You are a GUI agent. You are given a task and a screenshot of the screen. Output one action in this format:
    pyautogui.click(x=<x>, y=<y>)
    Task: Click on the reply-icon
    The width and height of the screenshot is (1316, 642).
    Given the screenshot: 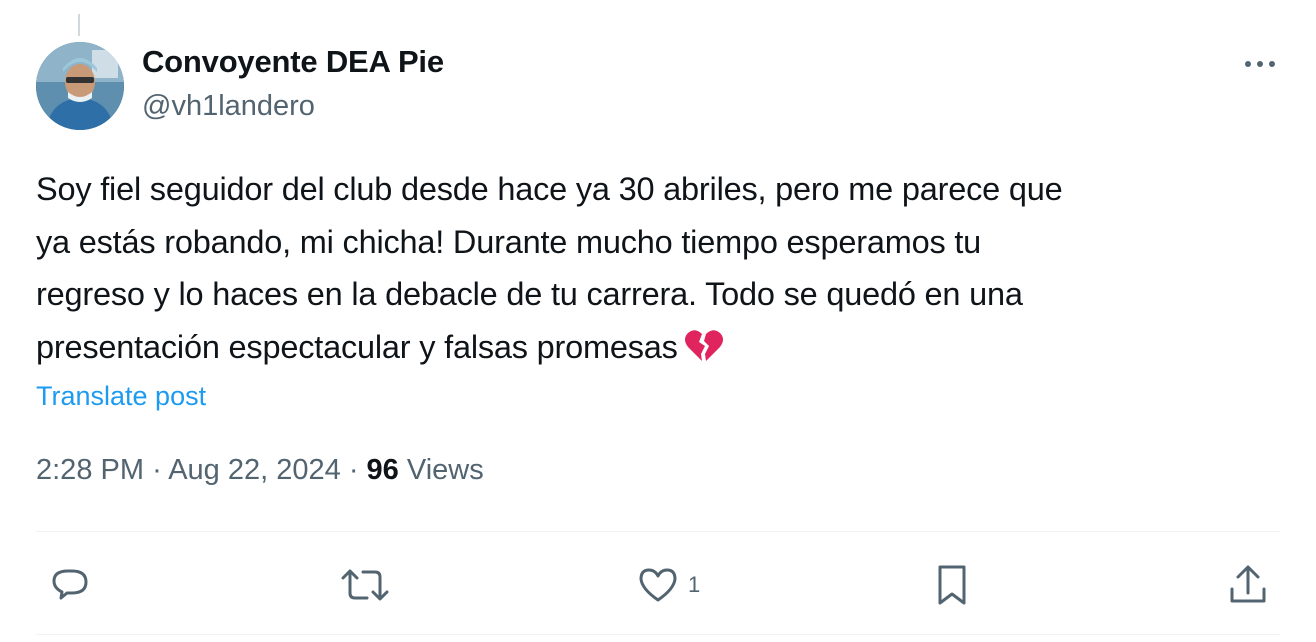 What is the action you would take?
    pyautogui.click(x=70, y=584)
    